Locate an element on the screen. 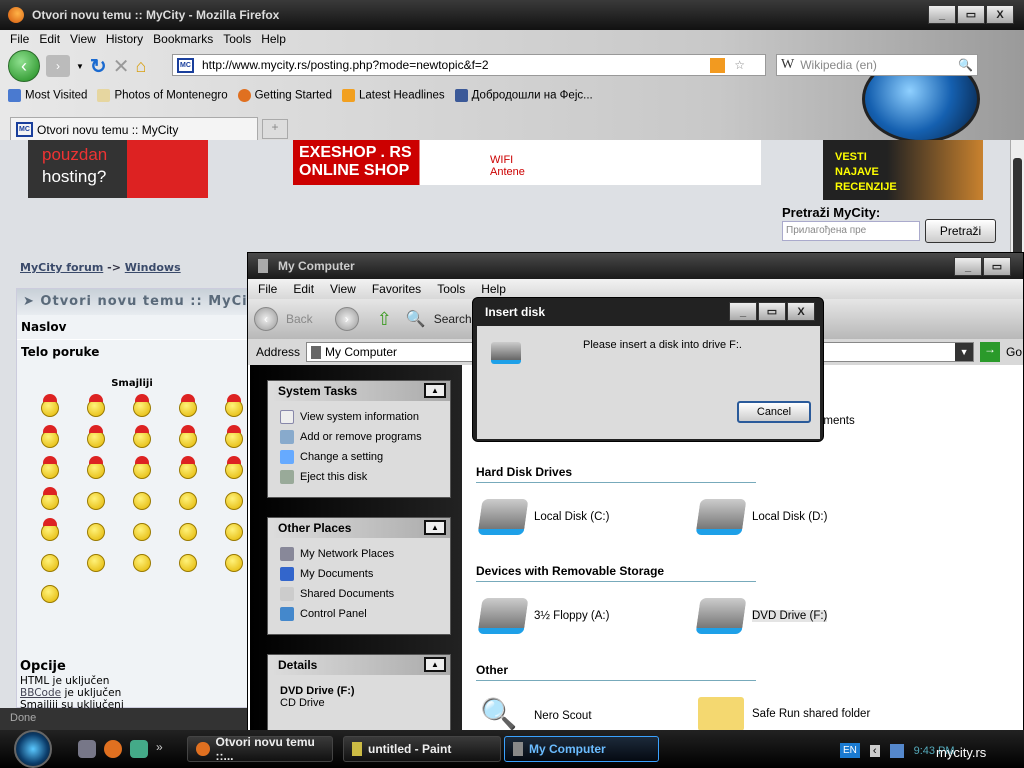  place-my-network-places: My Network Places is located at coordinates (359, 554).